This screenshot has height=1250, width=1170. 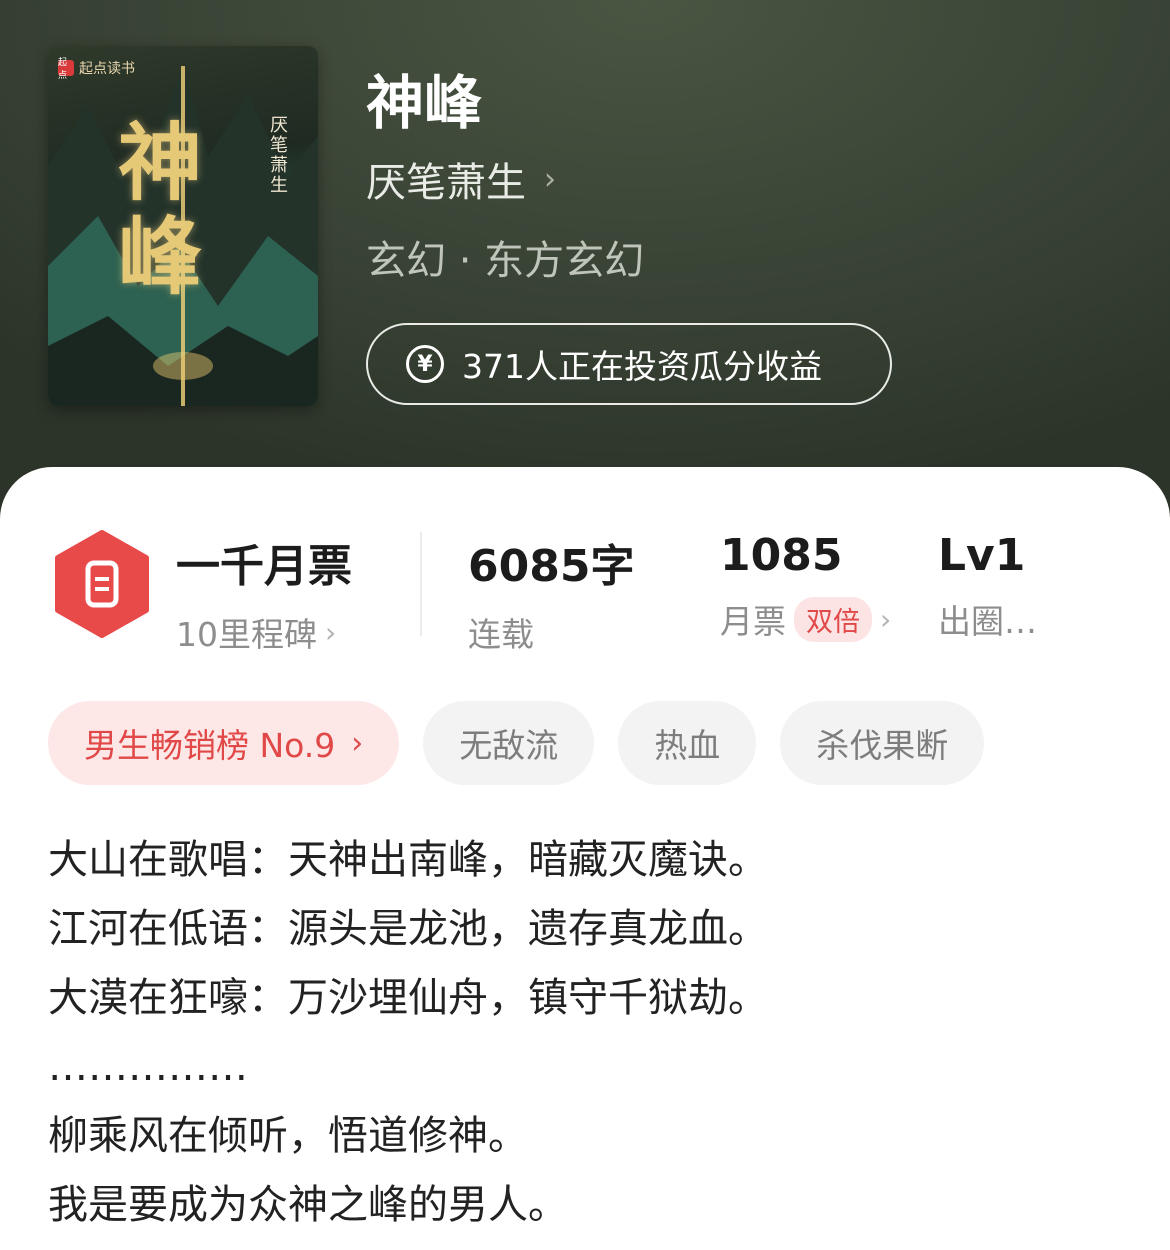 What do you see at coordinates (551, 593) in the screenshot?
I see `stat-words: 6085字 连载` at bounding box center [551, 593].